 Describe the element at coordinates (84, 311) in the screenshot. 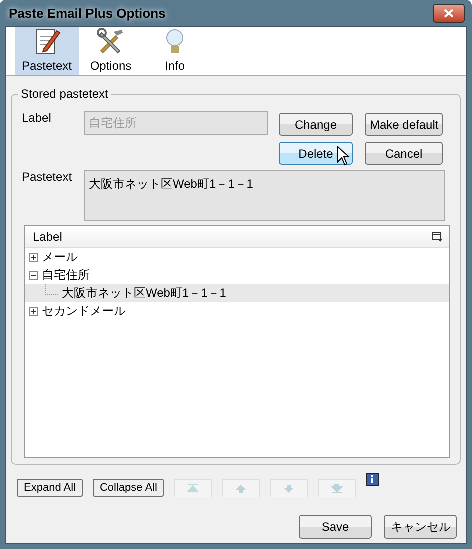

I see `tree-item: セカンドメール` at that location.